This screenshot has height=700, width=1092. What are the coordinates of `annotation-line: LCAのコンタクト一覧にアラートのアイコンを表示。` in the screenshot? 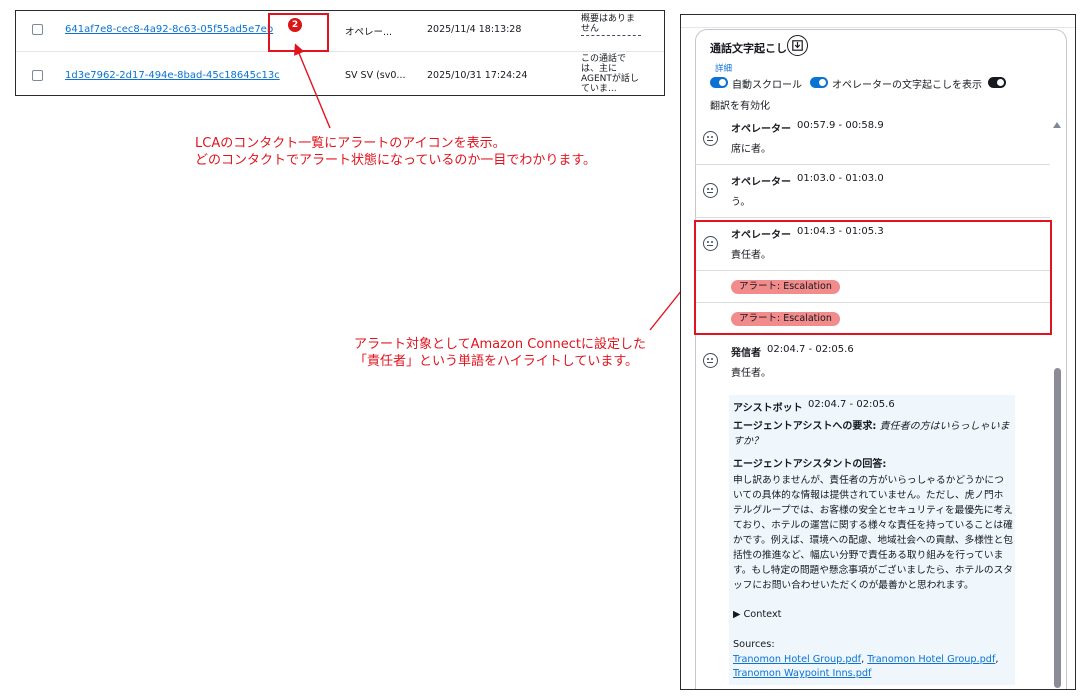 It's located at (350, 143).